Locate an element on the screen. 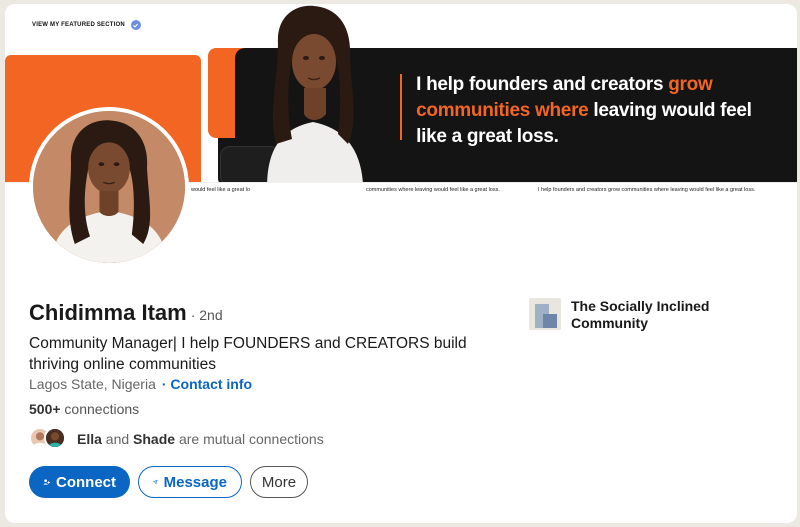 This screenshot has height=527, width=800. more-button: More is located at coordinates (279, 482).